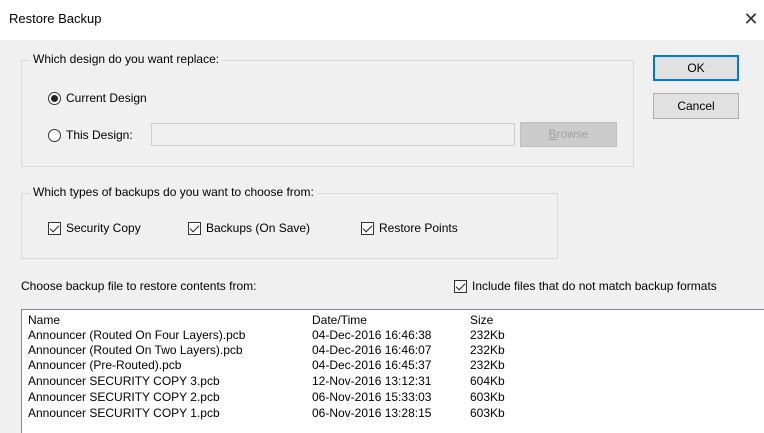 The height and width of the screenshot is (433, 764). I want to click on title-bar: Restore Backup ✕, so click(382, 20).